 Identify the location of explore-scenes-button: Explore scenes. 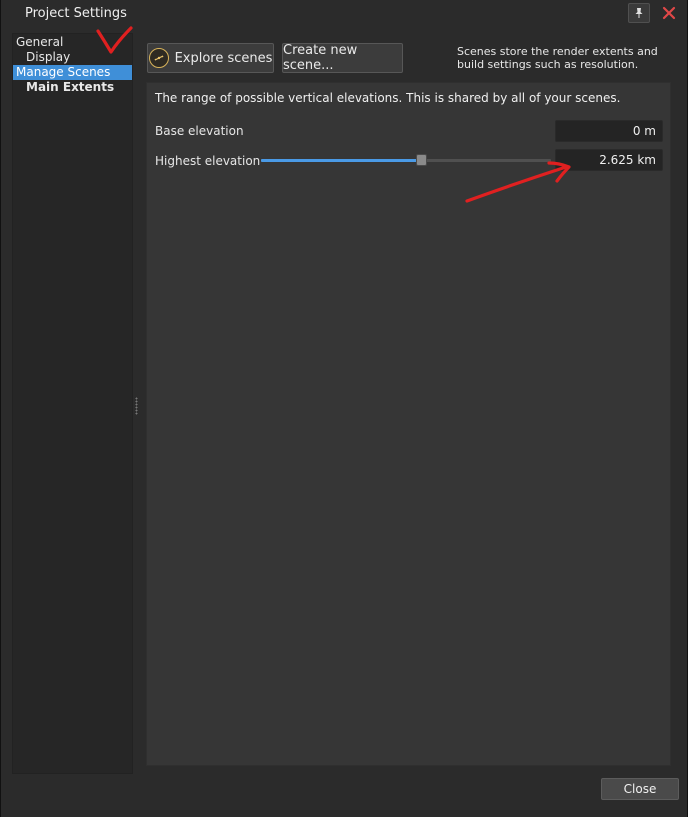
(210, 58).